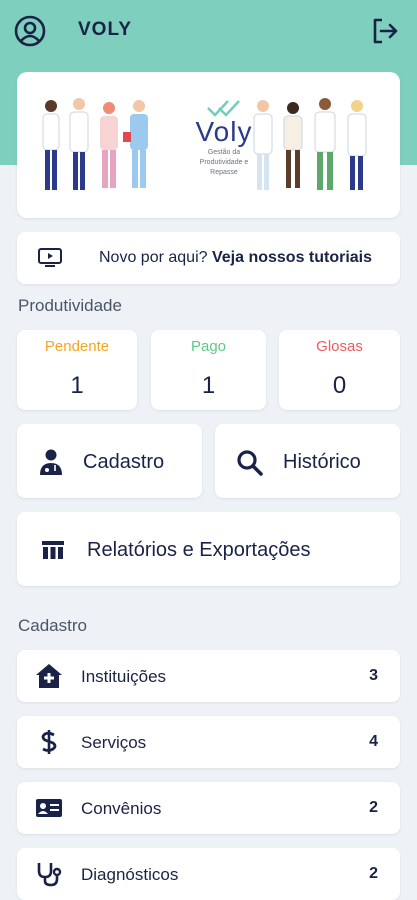  I want to click on list-item-count: 3, so click(373, 675).